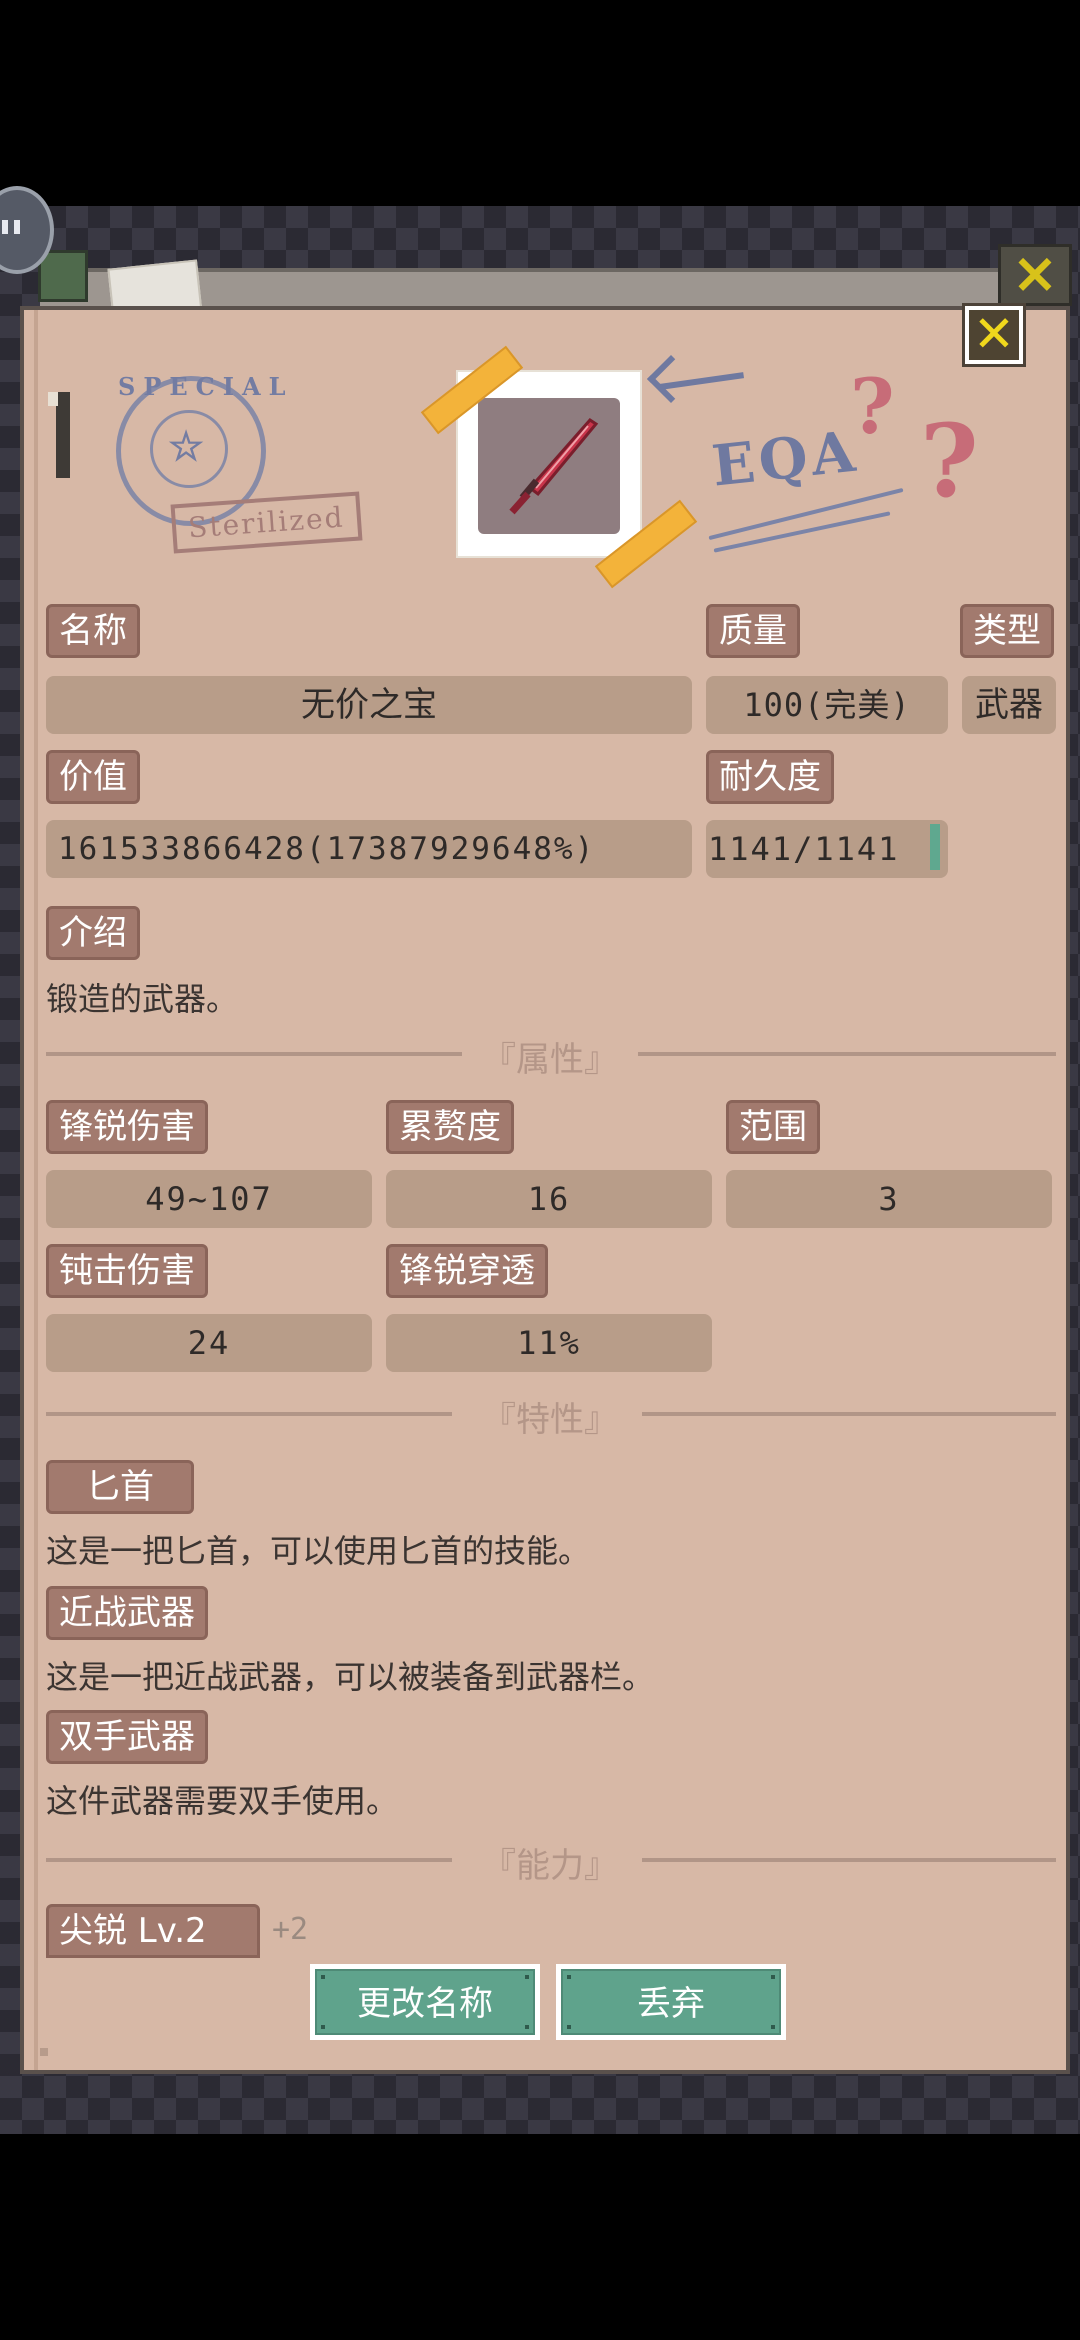  I want to click on discard-button-face: 丢弃, so click(671, 2002).